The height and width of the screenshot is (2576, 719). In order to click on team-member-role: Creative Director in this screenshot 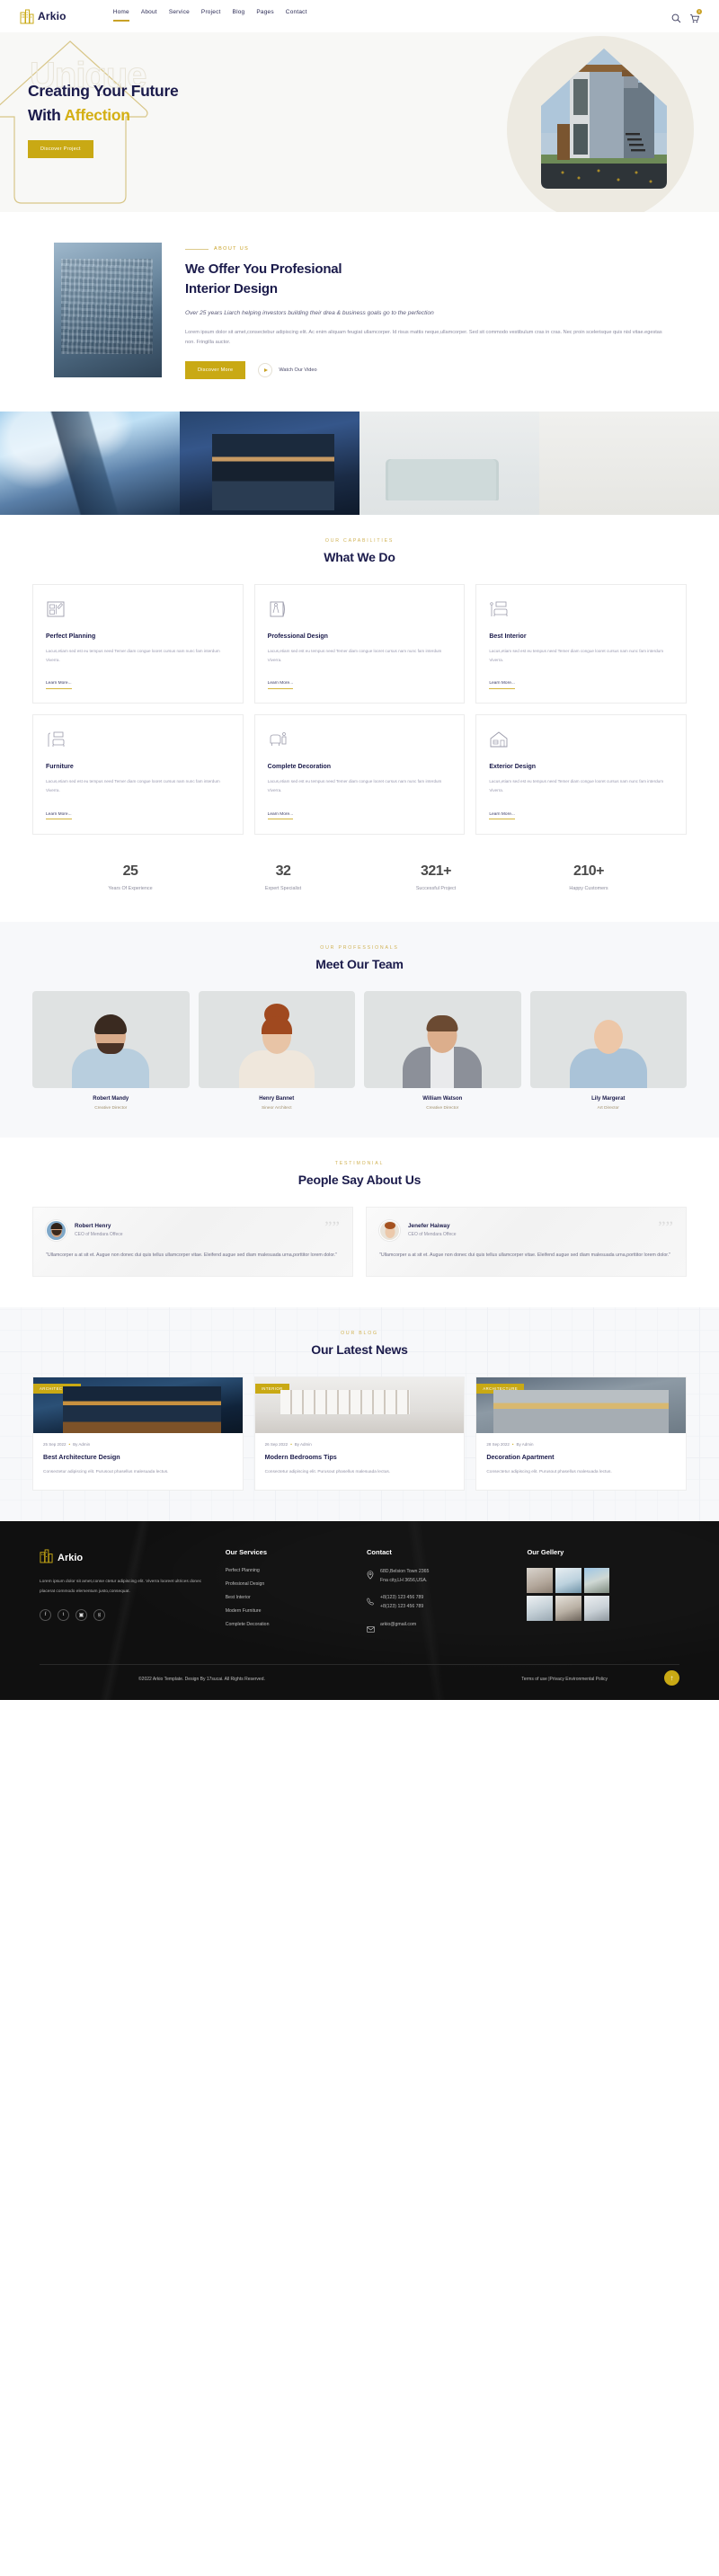, I will do `click(442, 1108)`.